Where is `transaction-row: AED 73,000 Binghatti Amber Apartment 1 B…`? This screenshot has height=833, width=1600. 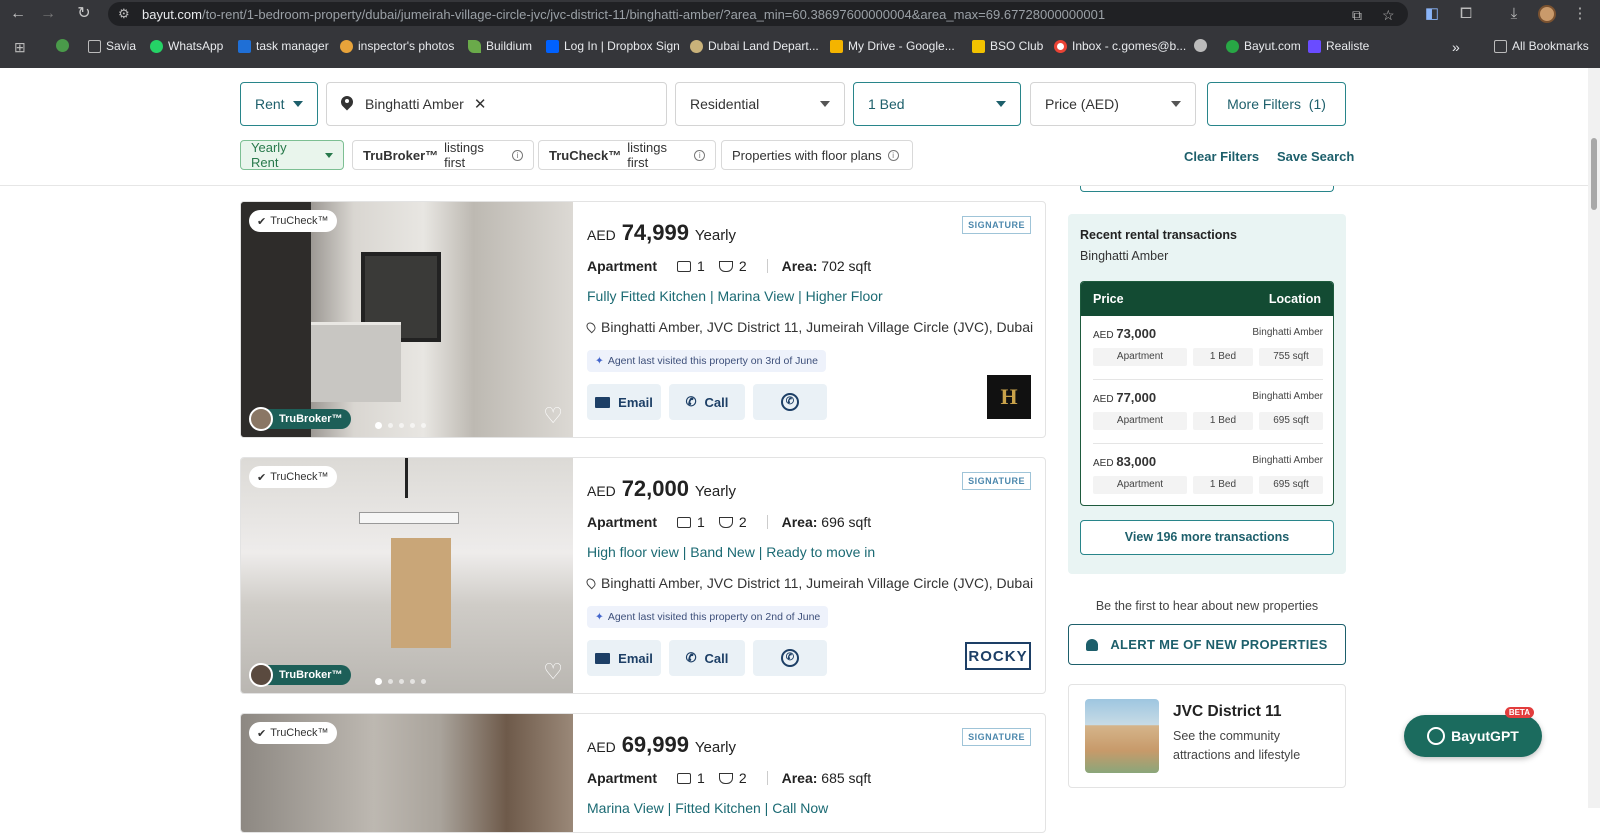
transaction-row: AED 73,000 Binghatti Amber Apartment 1 B… is located at coordinates (1208, 348).